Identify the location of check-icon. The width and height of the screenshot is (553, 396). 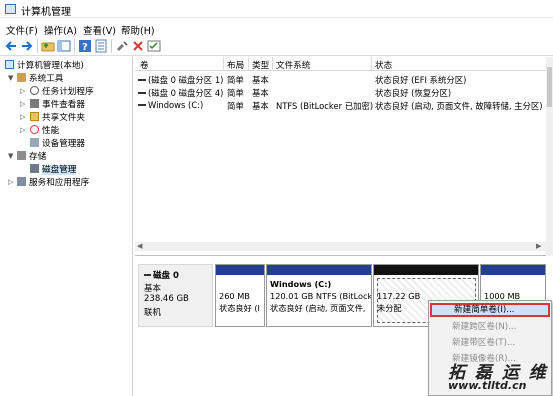
(154, 46).